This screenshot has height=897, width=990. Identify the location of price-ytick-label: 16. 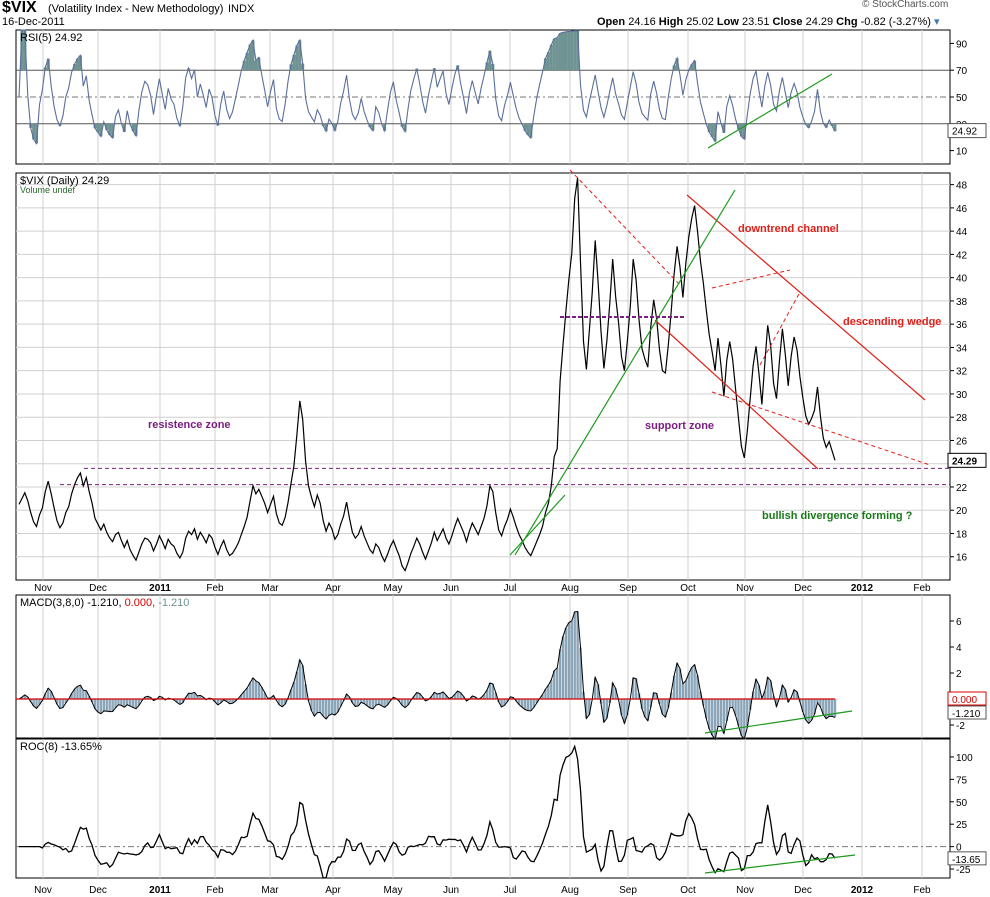
(962, 558).